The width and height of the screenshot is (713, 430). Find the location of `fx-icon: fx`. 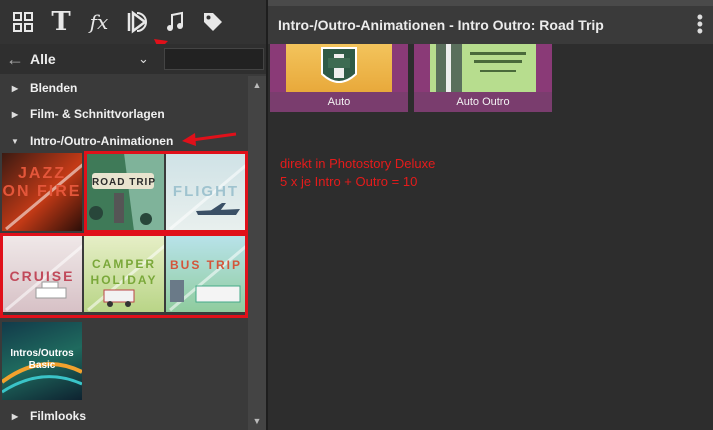

fx-icon: fx is located at coordinates (99, 22).